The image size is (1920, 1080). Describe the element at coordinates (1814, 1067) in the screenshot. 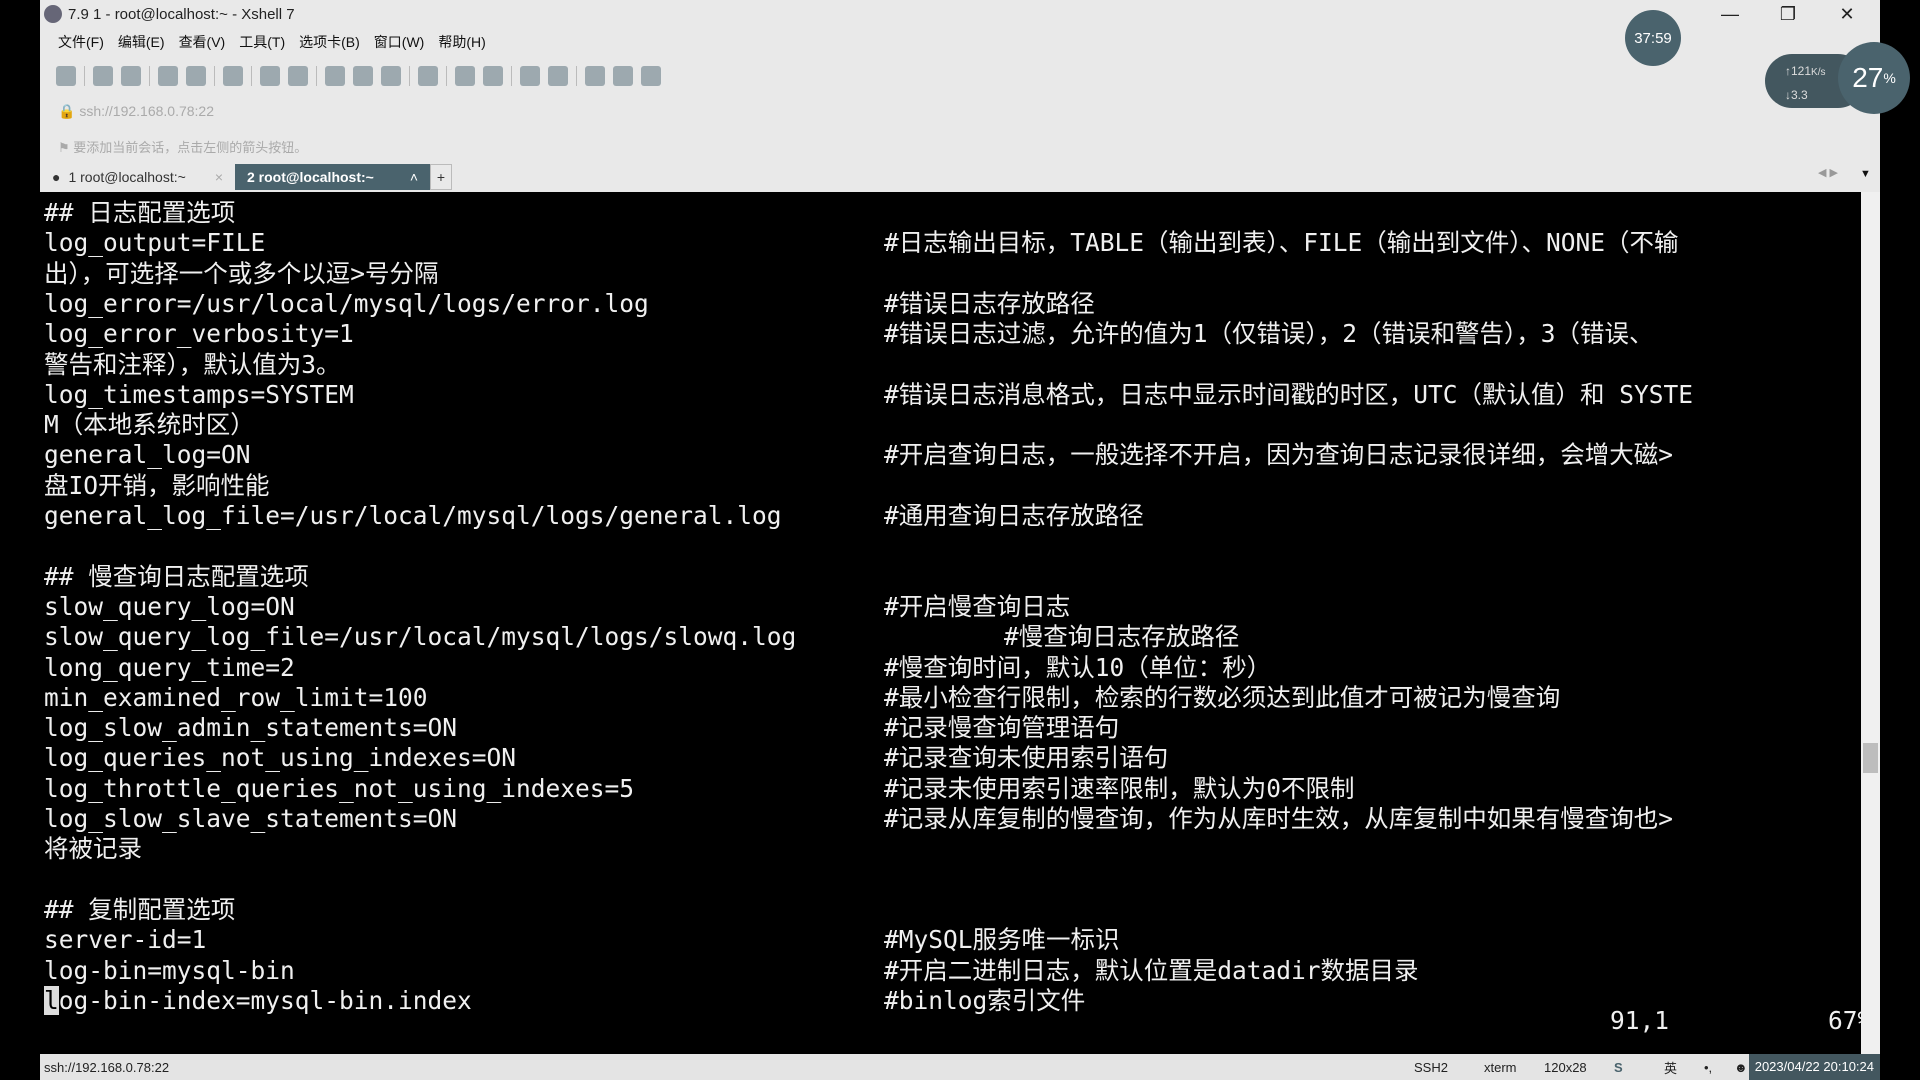

I see `status-datetime: 2023/04/22 20:10:24` at that location.